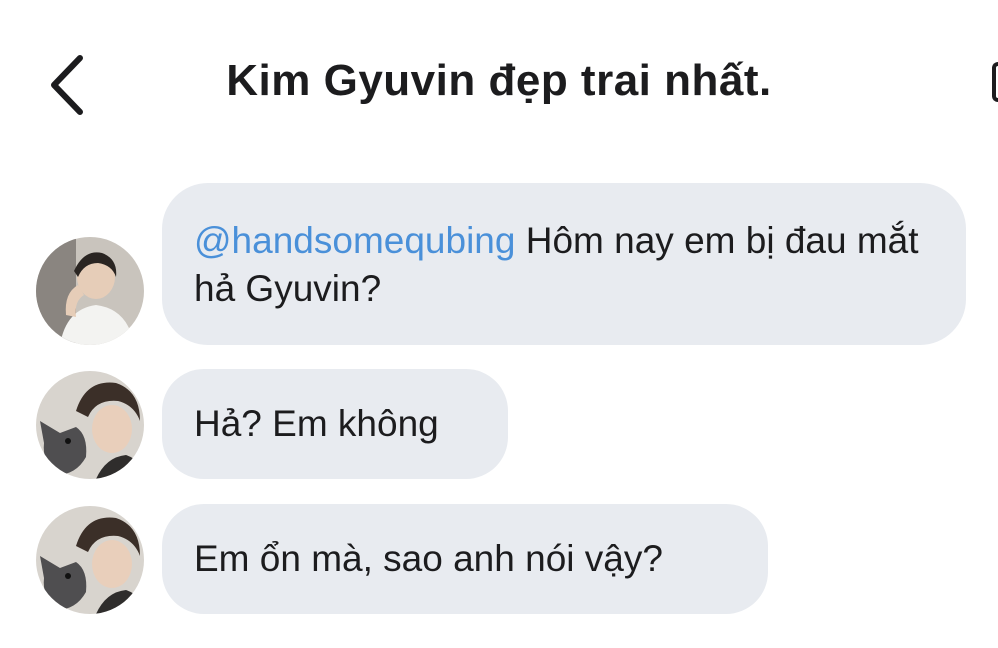 Image resolution: width=998 pixels, height=648 pixels. I want to click on conversation-title: Kim Gyuvin đẹp trai nhất., so click(499, 80).